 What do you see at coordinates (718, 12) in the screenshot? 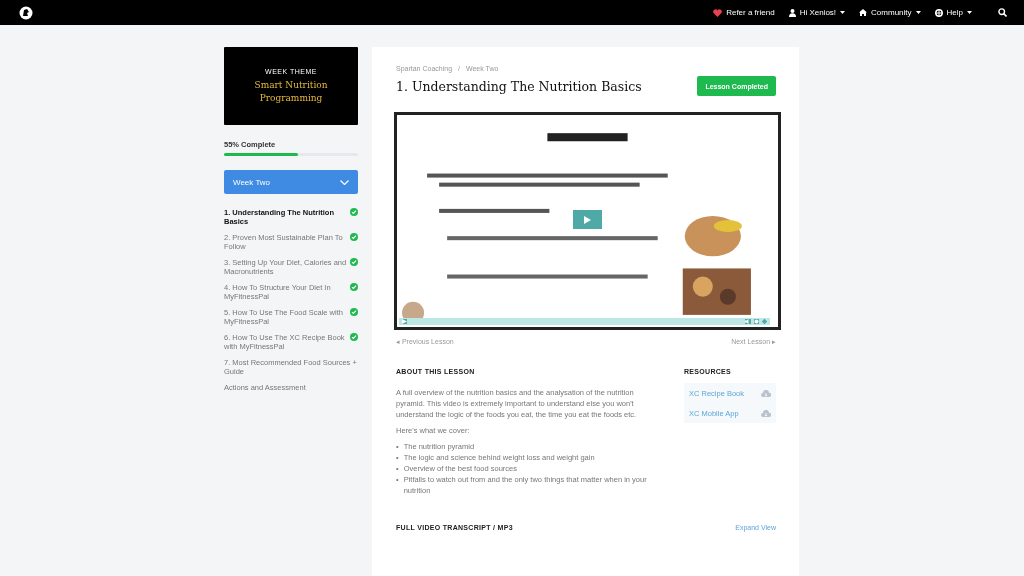
I see `heart-icon` at bounding box center [718, 12].